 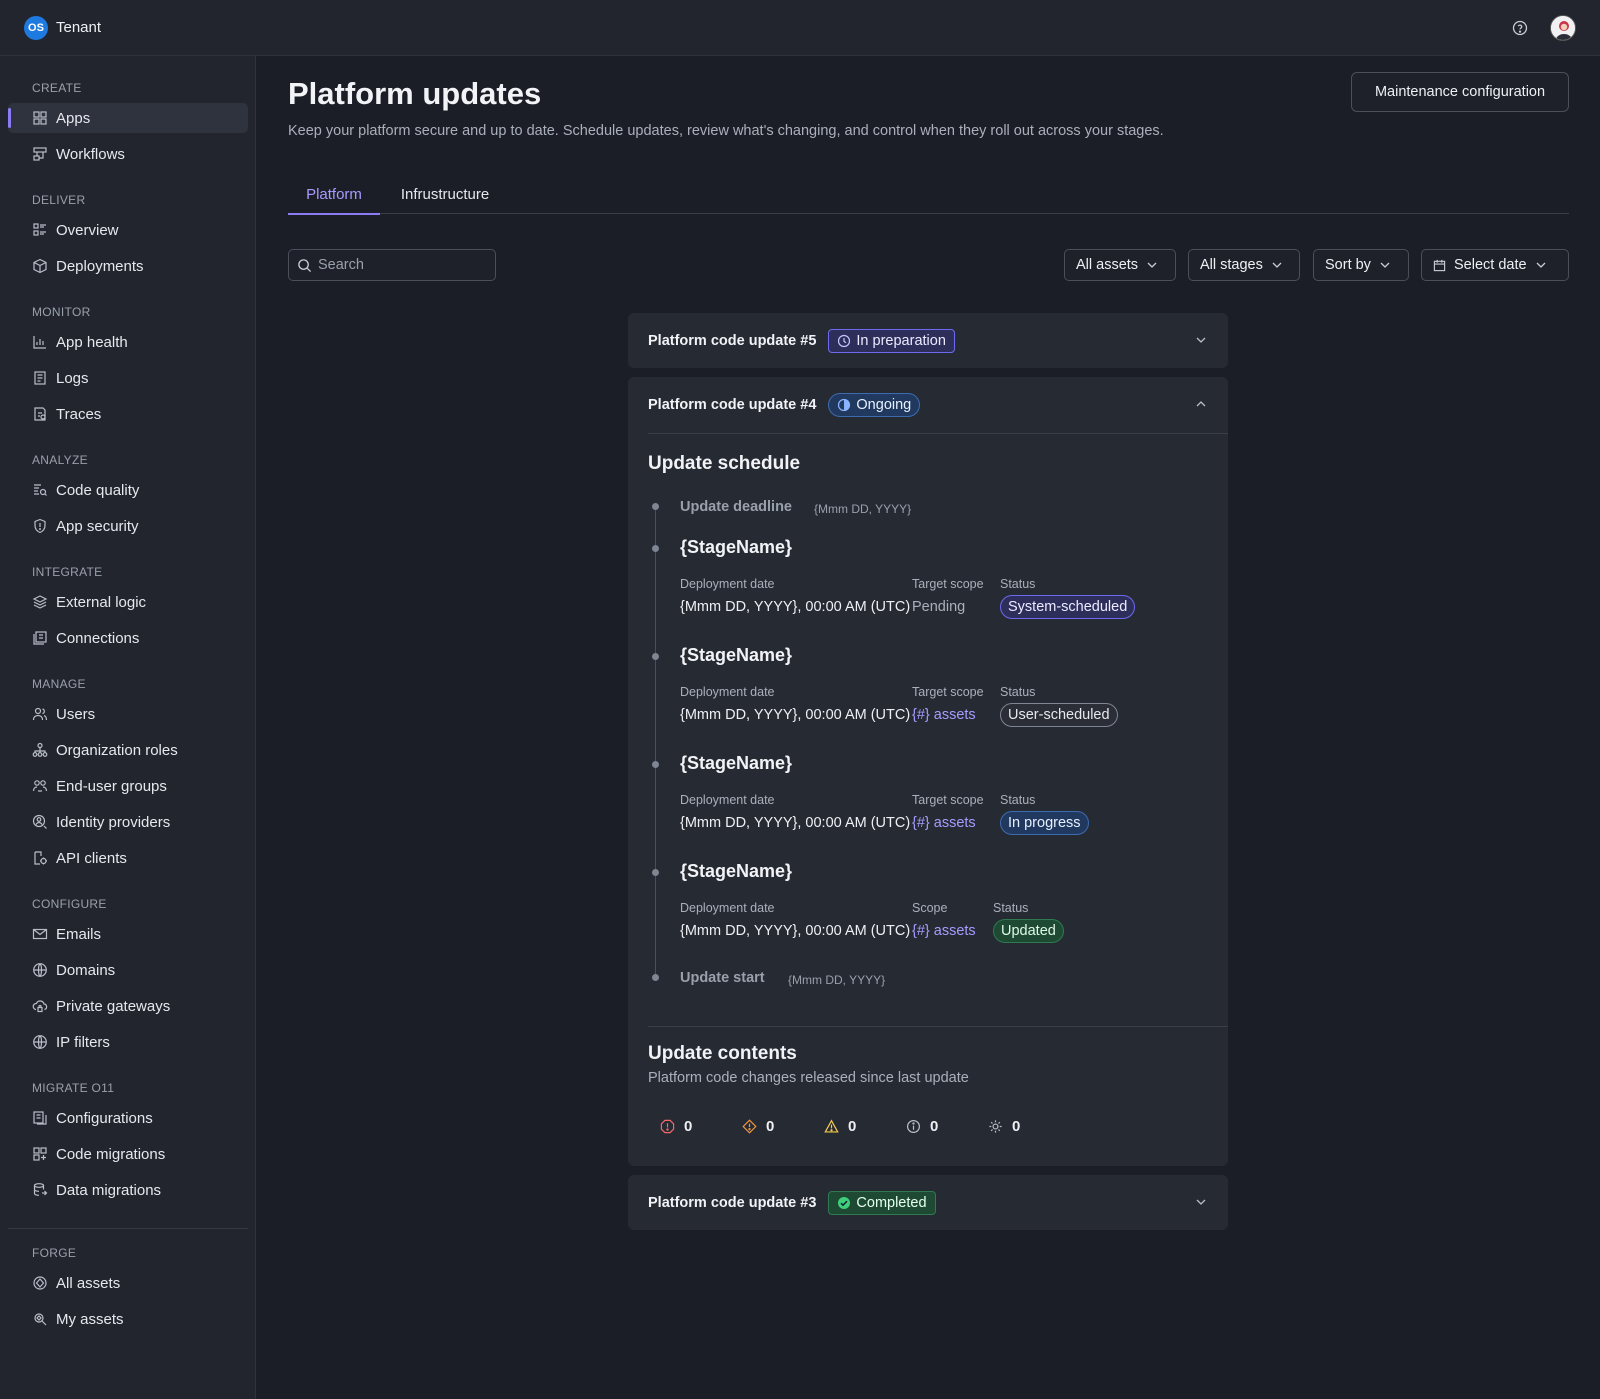 What do you see at coordinates (403, 265) in the screenshot?
I see `search-input` at bounding box center [403, 265].